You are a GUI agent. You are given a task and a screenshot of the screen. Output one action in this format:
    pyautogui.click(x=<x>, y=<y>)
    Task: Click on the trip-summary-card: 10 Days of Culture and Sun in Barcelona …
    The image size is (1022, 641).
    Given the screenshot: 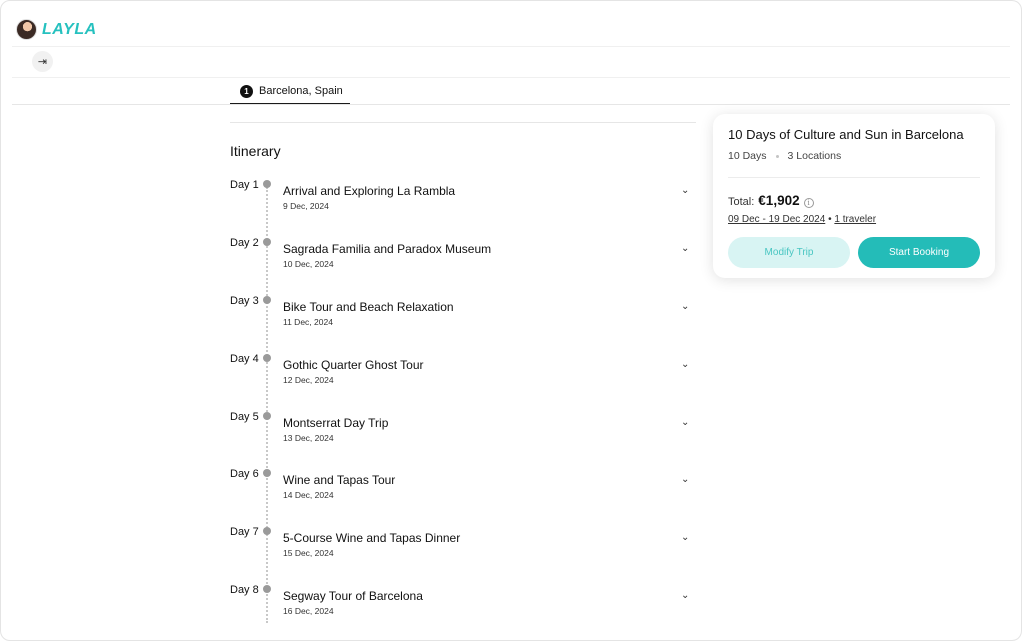 What is the action you would take?
    pyautogui.click(x=854, y=196)
    